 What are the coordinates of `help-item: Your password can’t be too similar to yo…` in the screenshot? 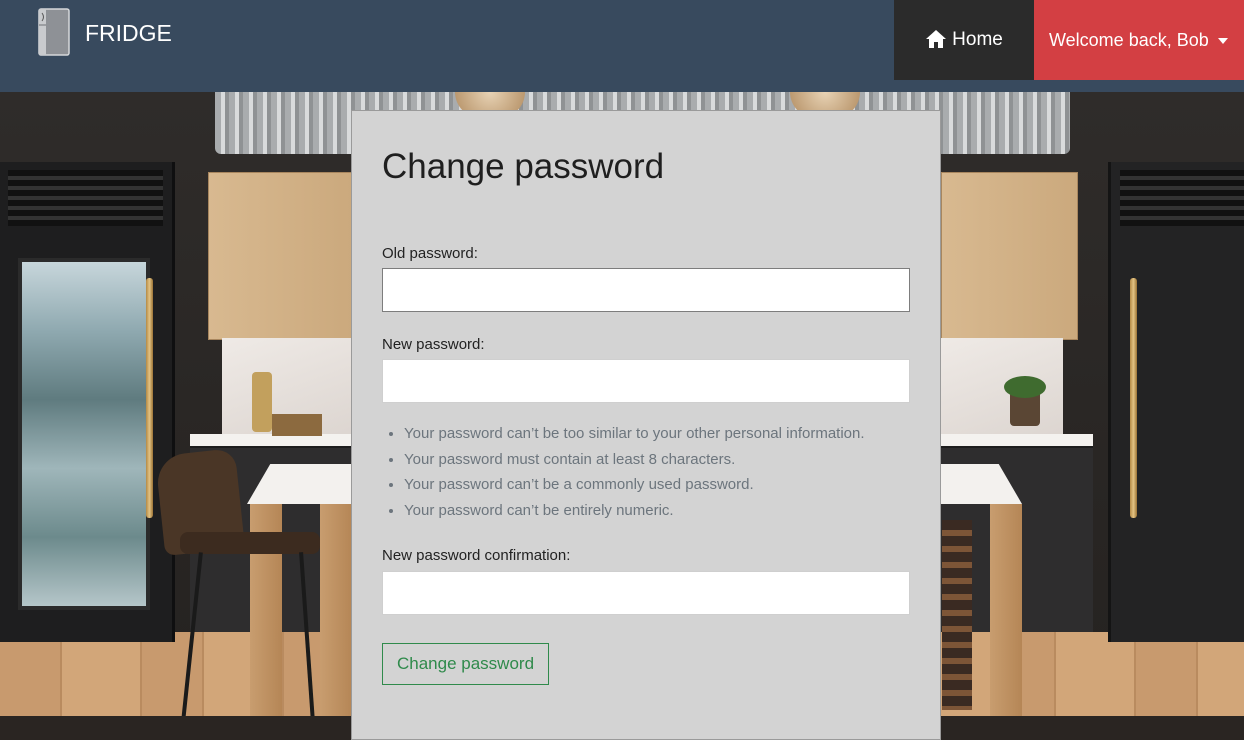 It's located at (634, 436).